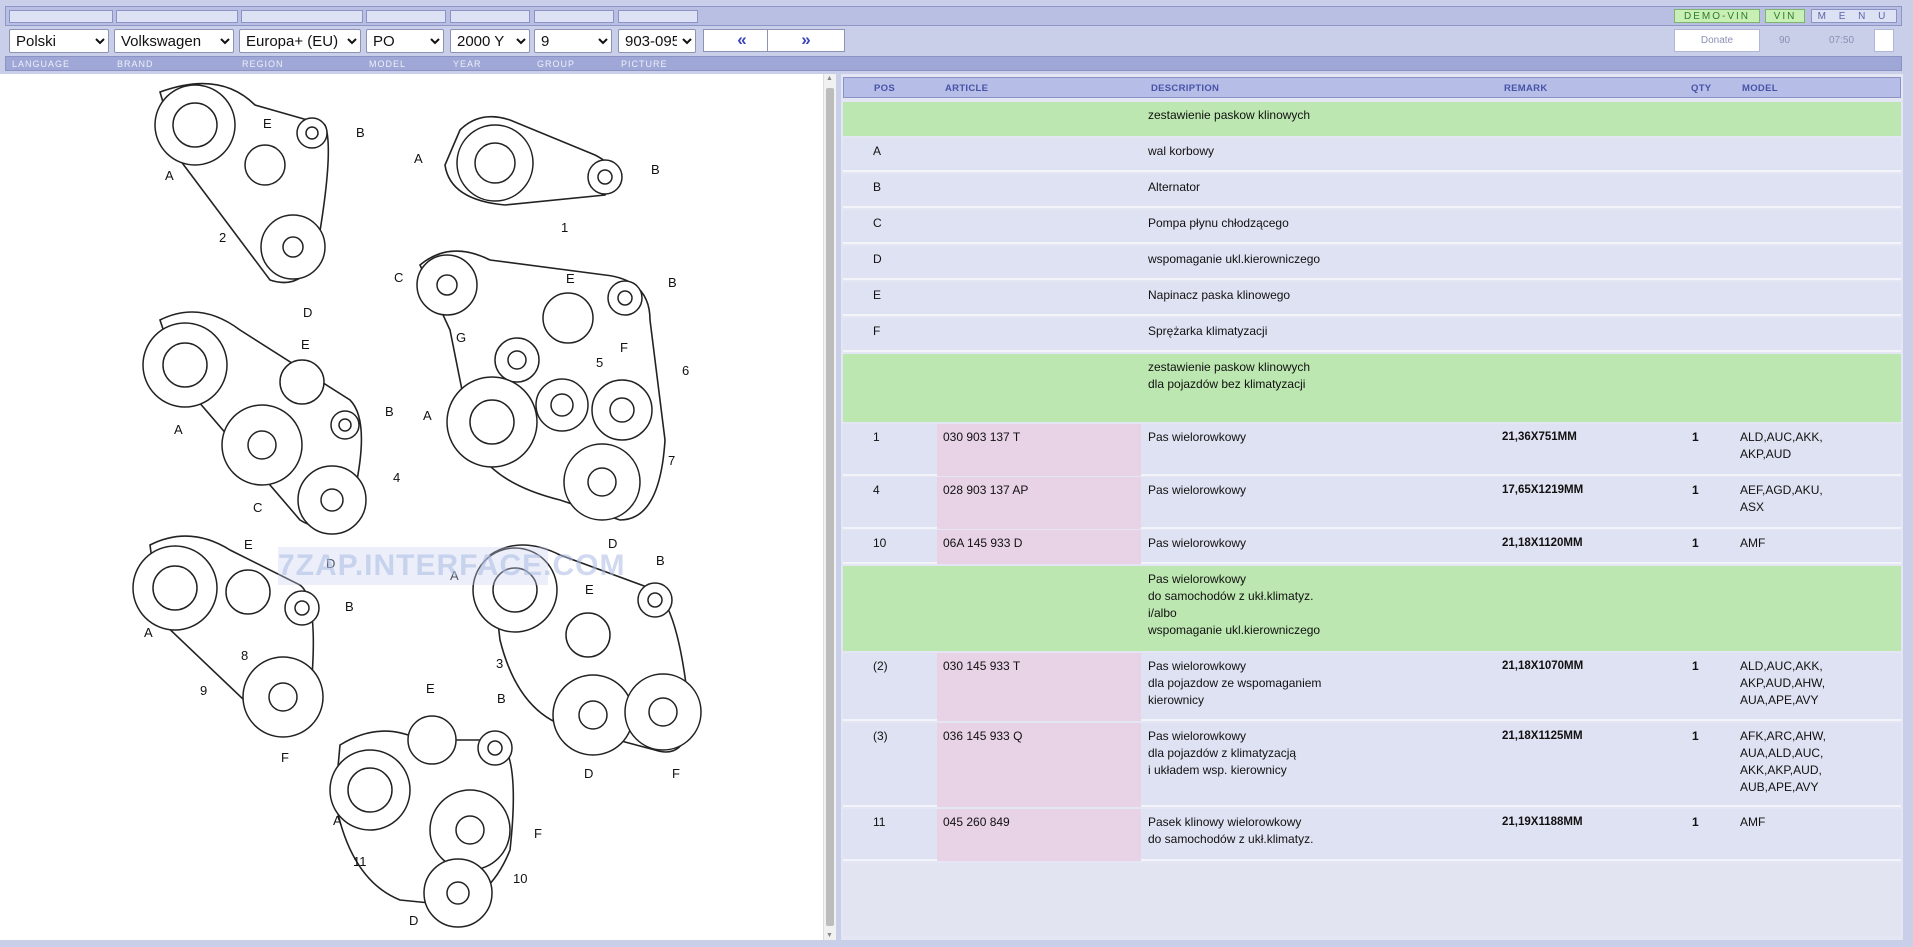  What do you see at coordinates (1717, 40) in the screenshot?
I see `donate-button: Donate` at bounding box center [1717, 40].